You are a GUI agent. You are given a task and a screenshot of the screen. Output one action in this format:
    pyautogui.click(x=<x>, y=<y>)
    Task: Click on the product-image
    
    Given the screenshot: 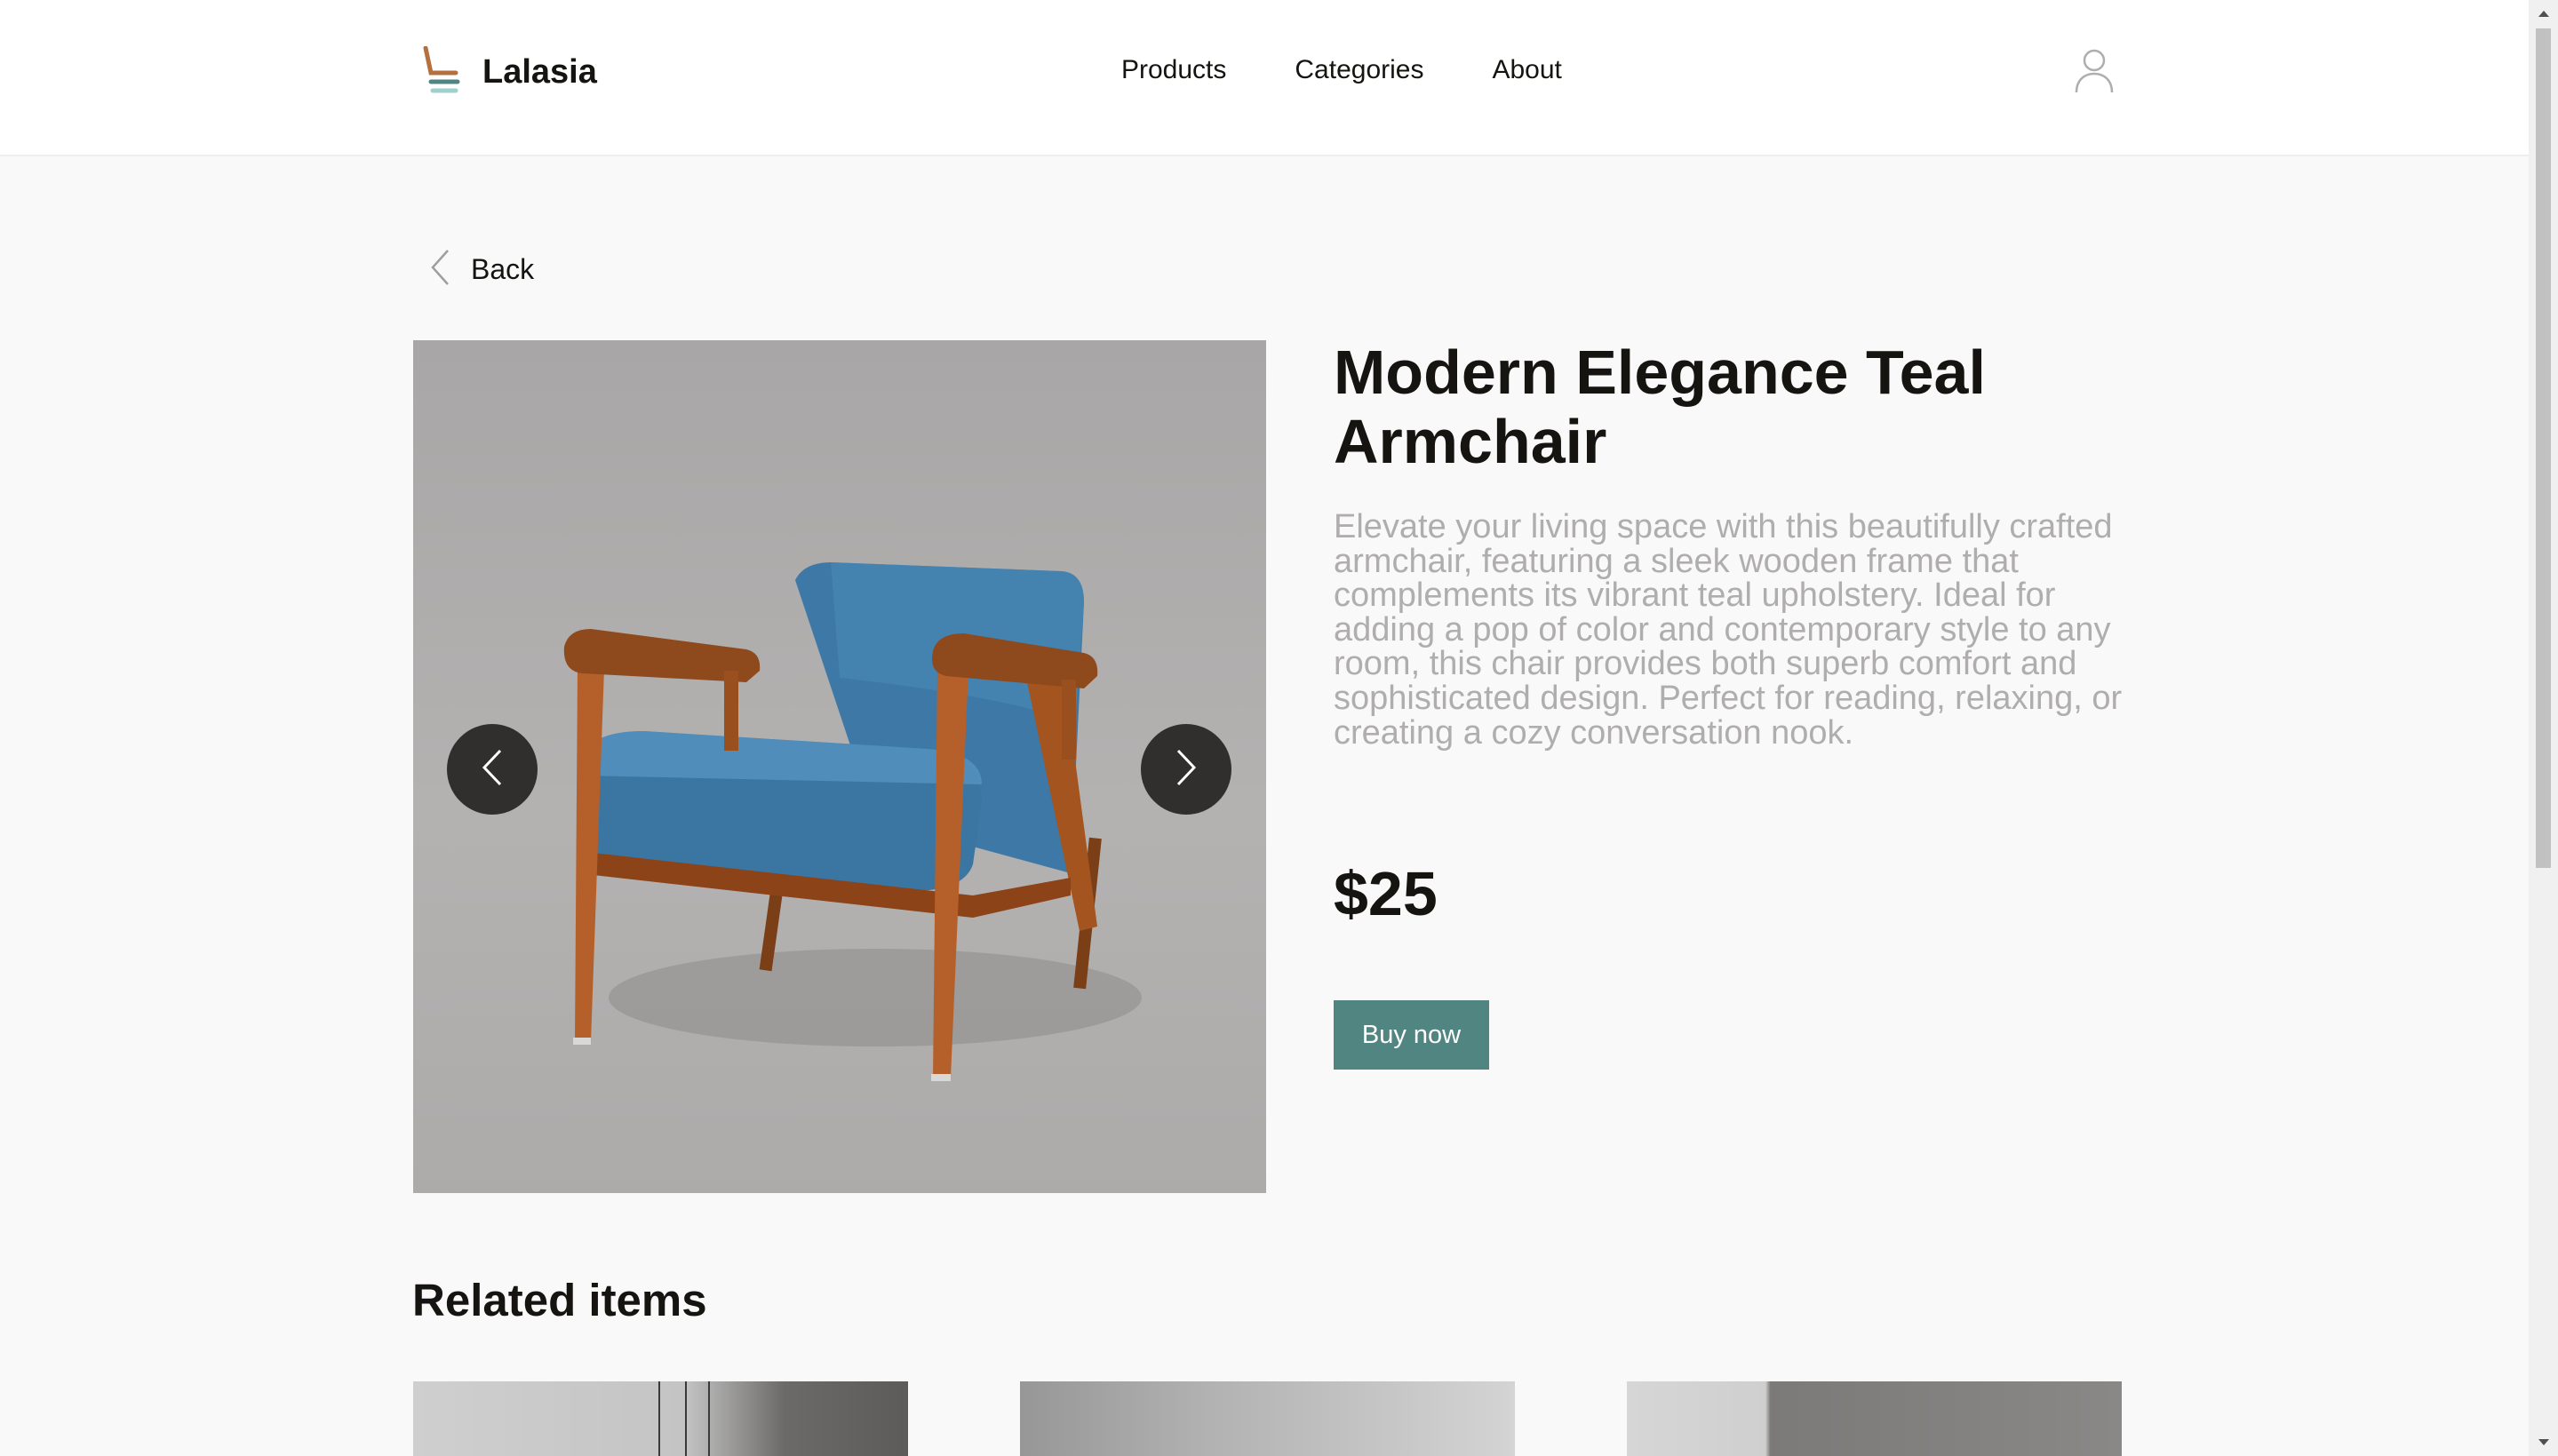 What is the action you would take?
    pyautogui.click(x=852, y=821)
    